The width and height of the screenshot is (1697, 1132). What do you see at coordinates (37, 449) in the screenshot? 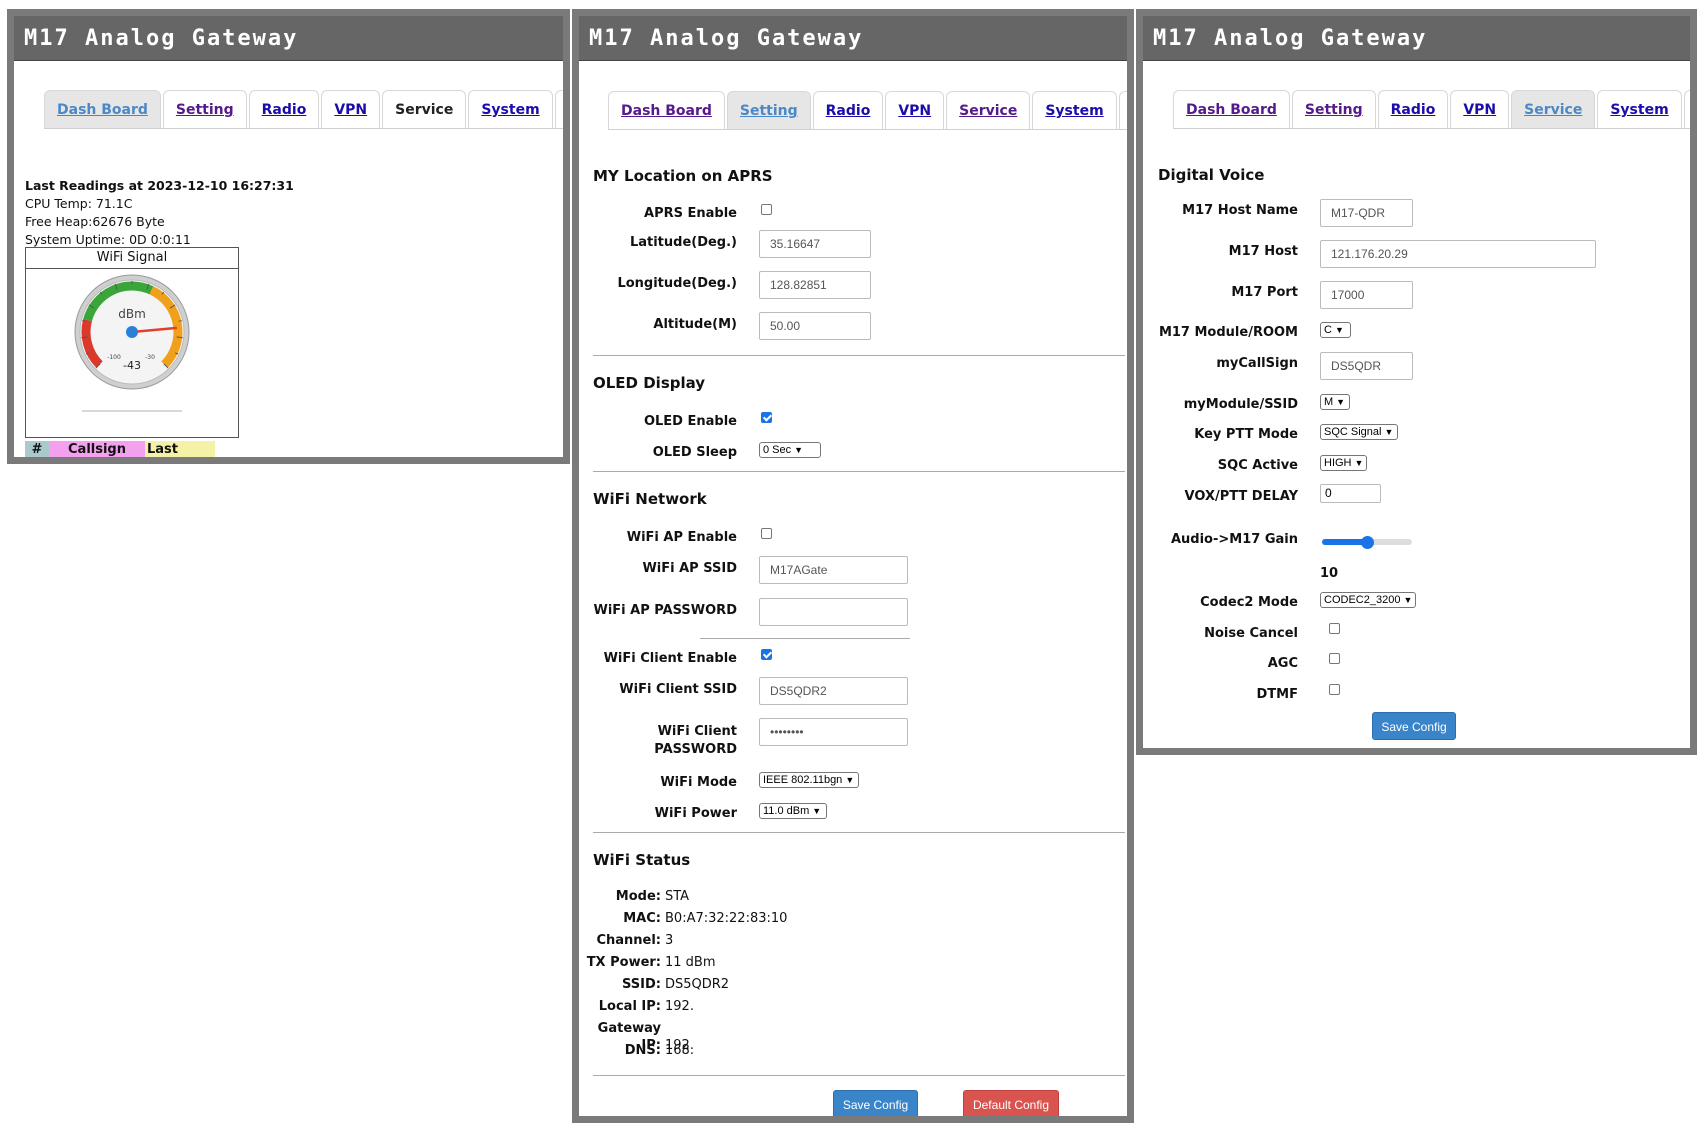
I see `hash-header: #` at bounding box center [37, 449].